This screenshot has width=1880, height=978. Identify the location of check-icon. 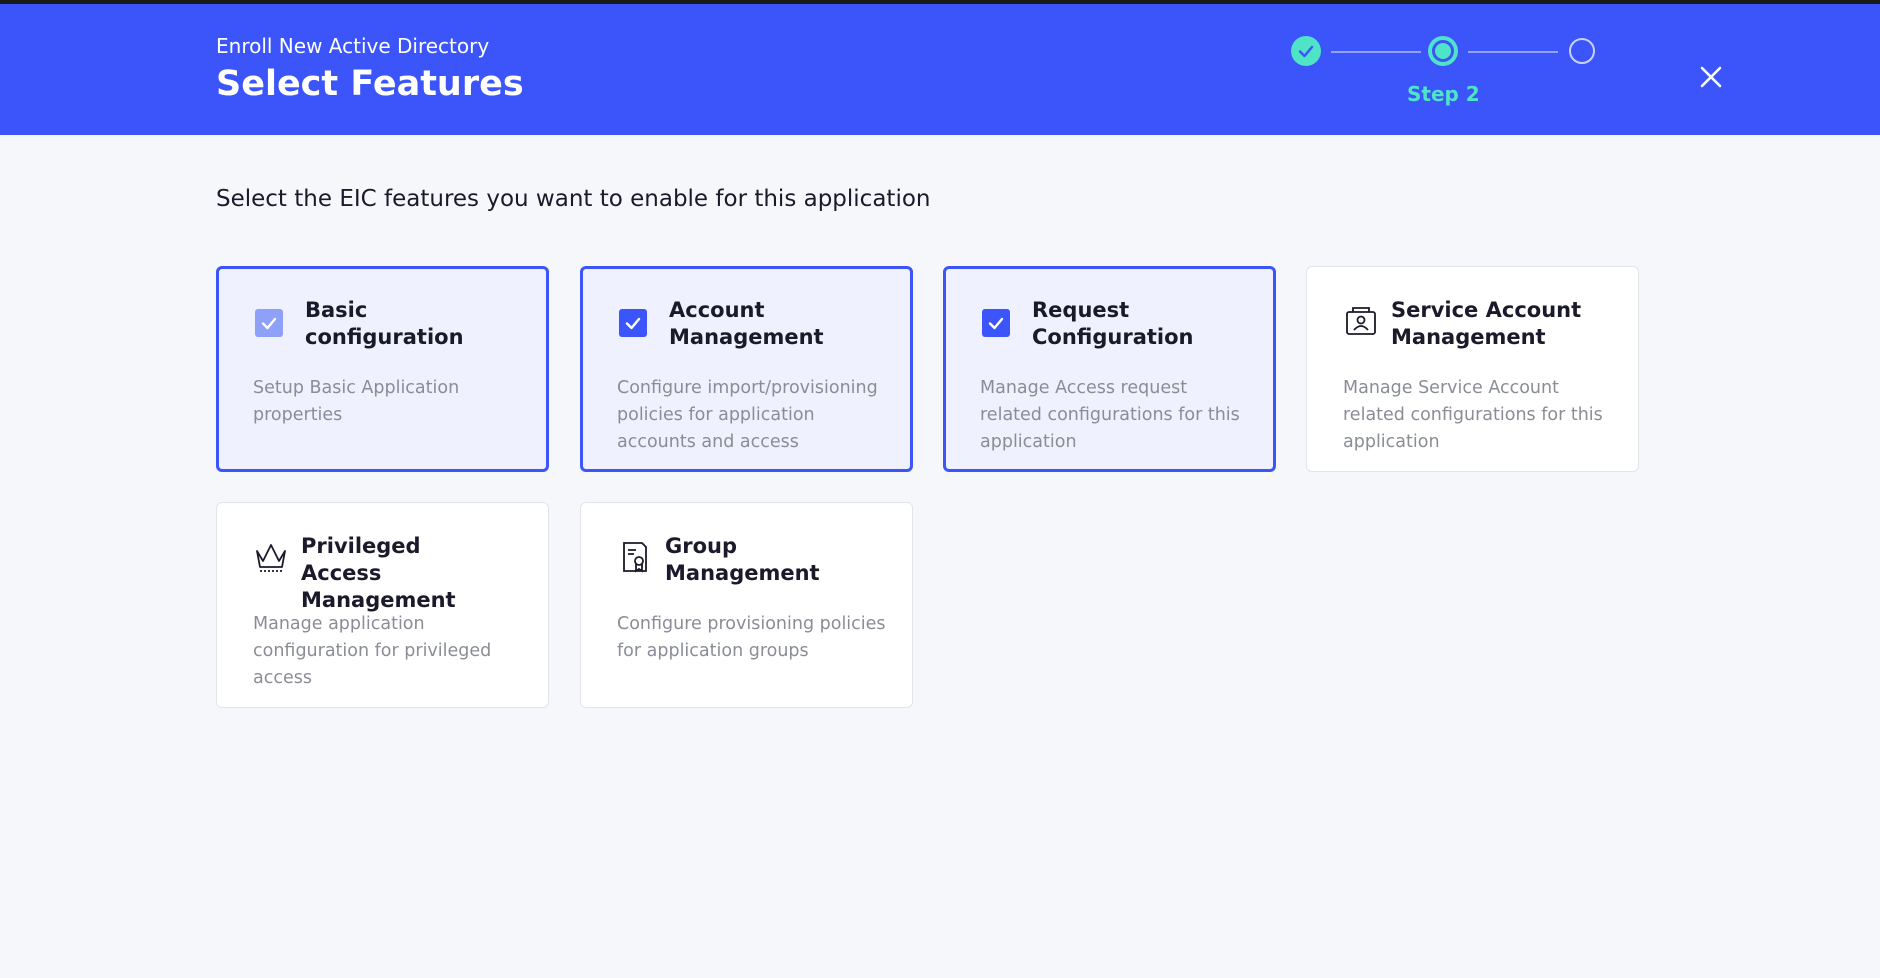
(1306, 51).